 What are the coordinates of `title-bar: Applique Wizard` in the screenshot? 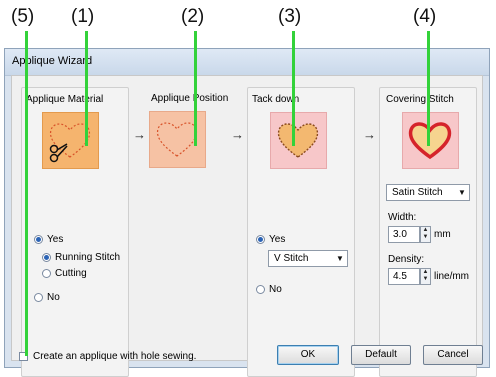 It's located at (247, 62).